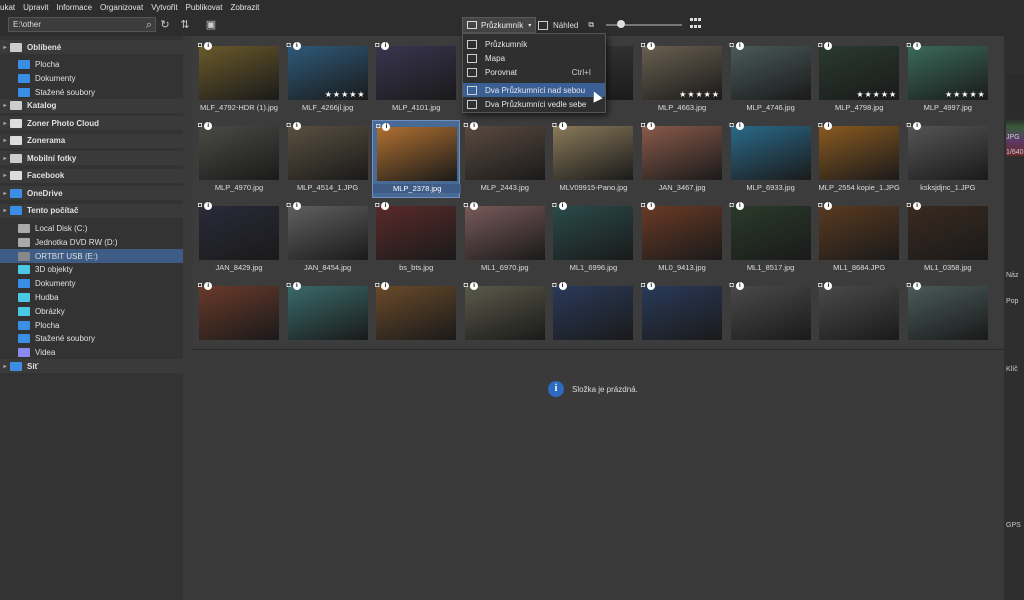  Describe the element at coordinates (91, 242) in the screenshot. I see `sidebar-item: Jednotka DVD RW (D:)` at that location.